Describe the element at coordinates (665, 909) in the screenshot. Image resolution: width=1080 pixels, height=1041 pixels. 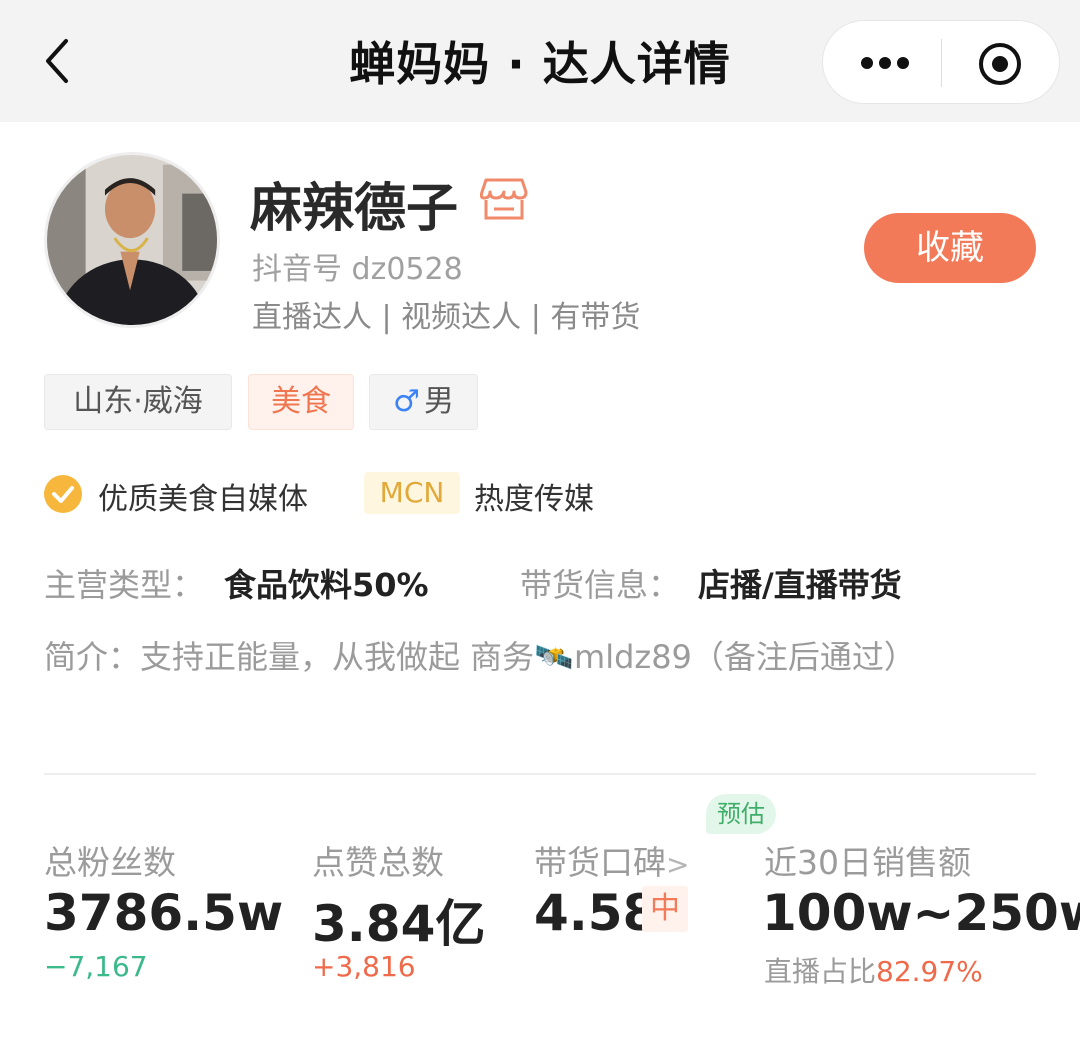
I see `reputation-level-badge: 中` at that location.